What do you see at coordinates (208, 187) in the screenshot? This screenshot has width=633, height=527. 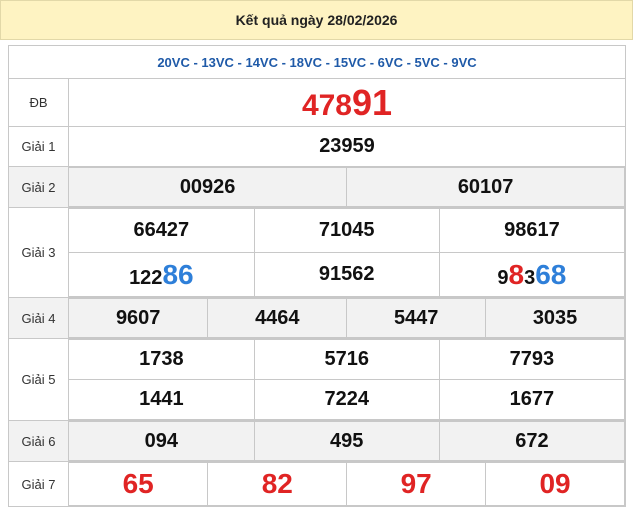 I see `g2-value-1: 00926` at bounding box center [208, 187].